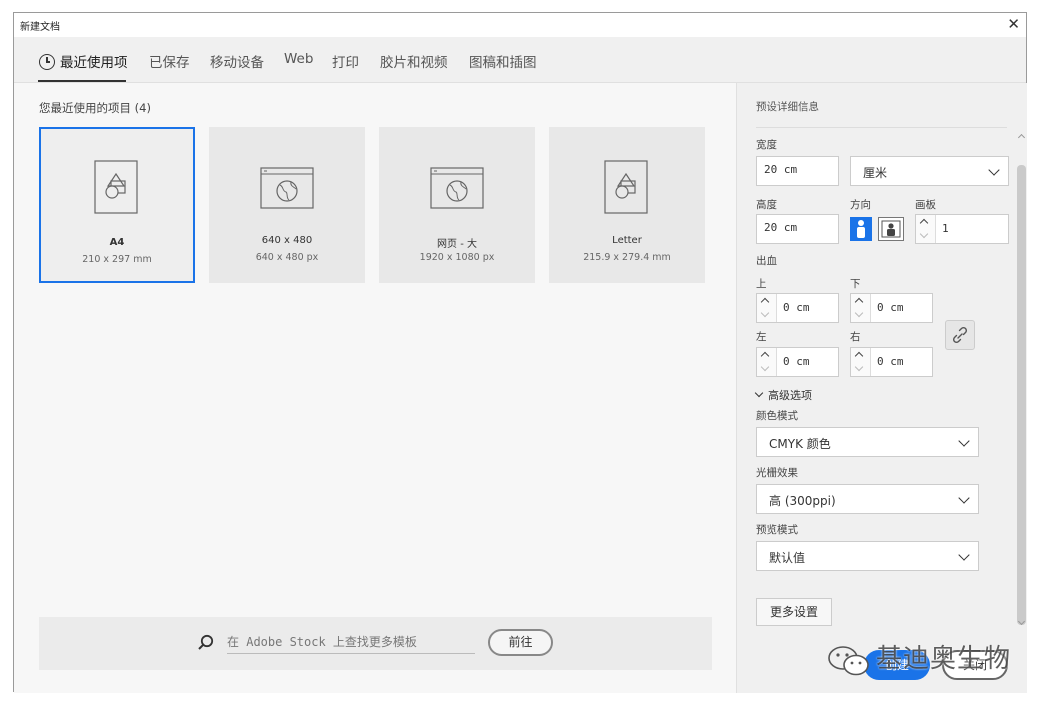  What do you see at coordinates (457, 244) in the screenshot?
I see `preset-name: 网页 - 大` at bounding box center [457, 244].